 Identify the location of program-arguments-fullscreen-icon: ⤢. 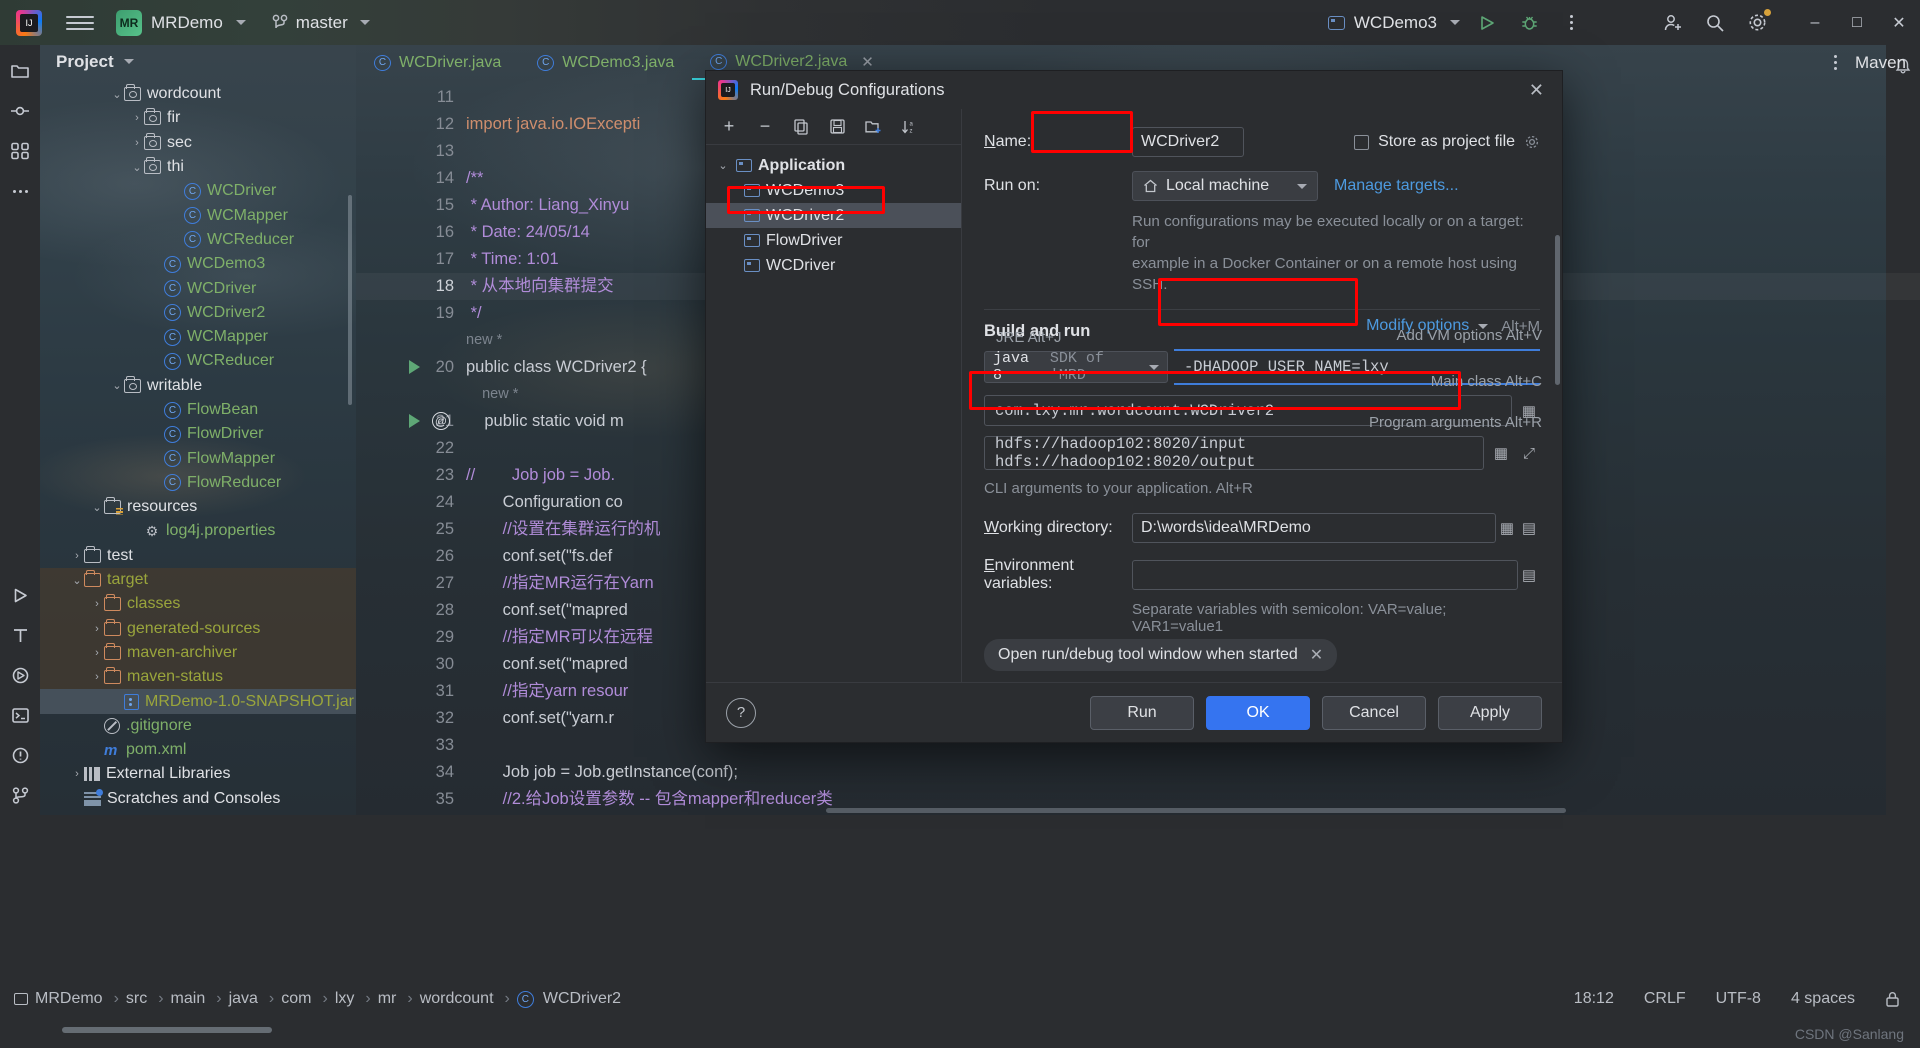
(1529, 453).